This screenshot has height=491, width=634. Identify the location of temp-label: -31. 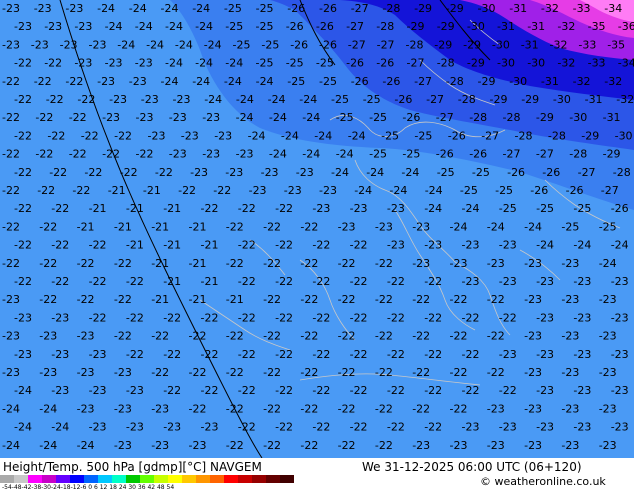
(594, 99).